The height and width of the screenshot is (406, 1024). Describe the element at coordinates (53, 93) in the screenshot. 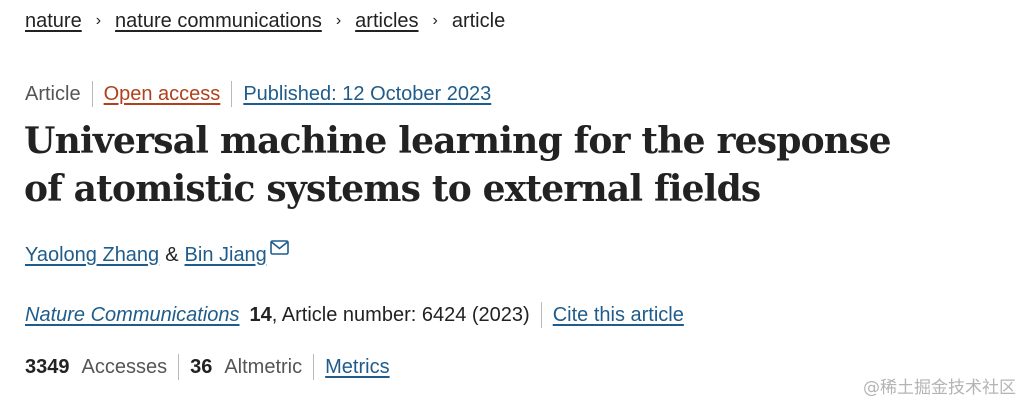

I see `article-type: Article` at that location.